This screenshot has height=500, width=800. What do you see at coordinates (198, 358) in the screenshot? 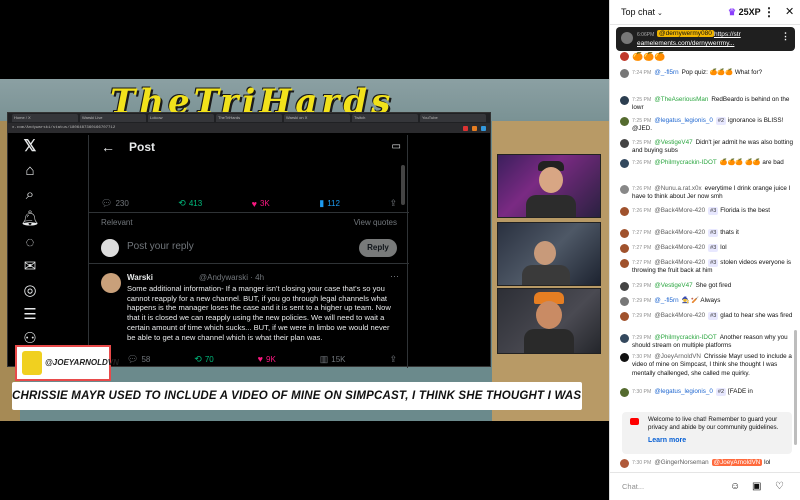
I see `repost-icon: ⟲` at bounding box center [198, 358].